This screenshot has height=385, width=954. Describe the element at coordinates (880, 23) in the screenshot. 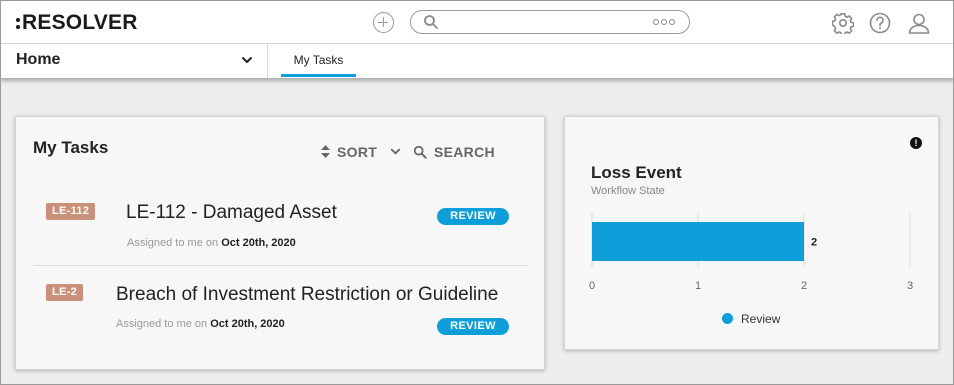

I see `help-icon` at that location.